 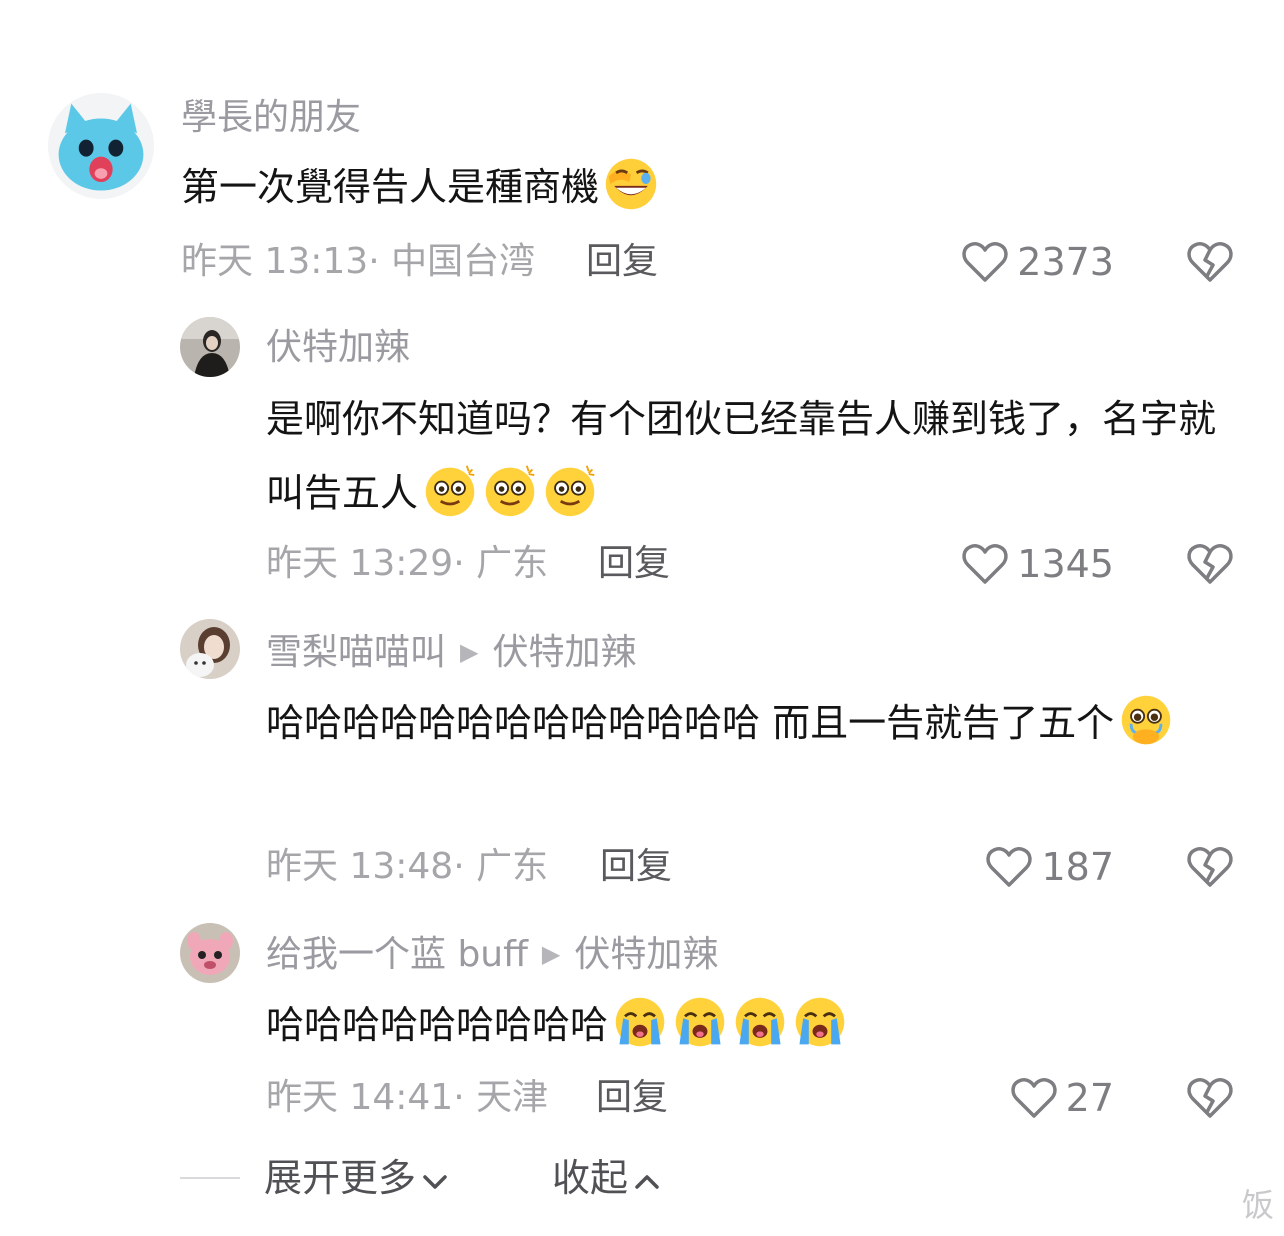 I want to click on comment-text: 是啊你不知道吗？有个团伙已经靠告人赚到钱了，名字就叫告五人, so click(x=746, y=456).